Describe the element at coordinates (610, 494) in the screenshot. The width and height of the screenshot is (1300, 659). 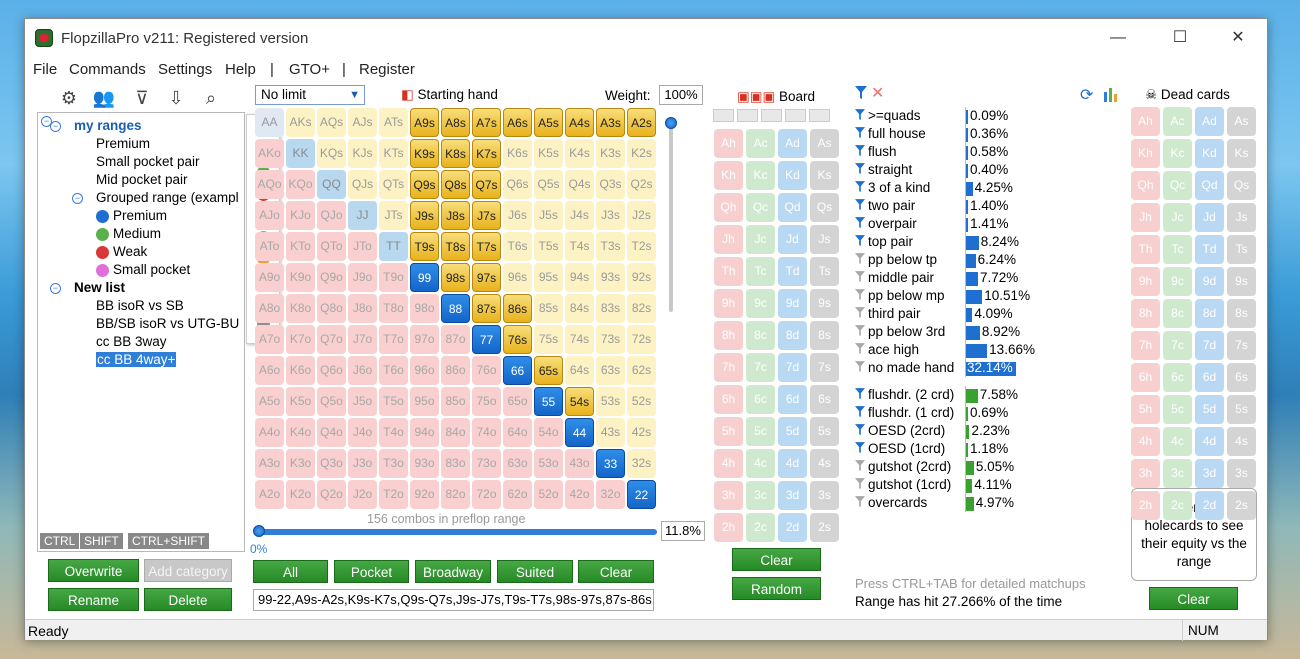
I see `hand-cell-32o: 32o` at that location.